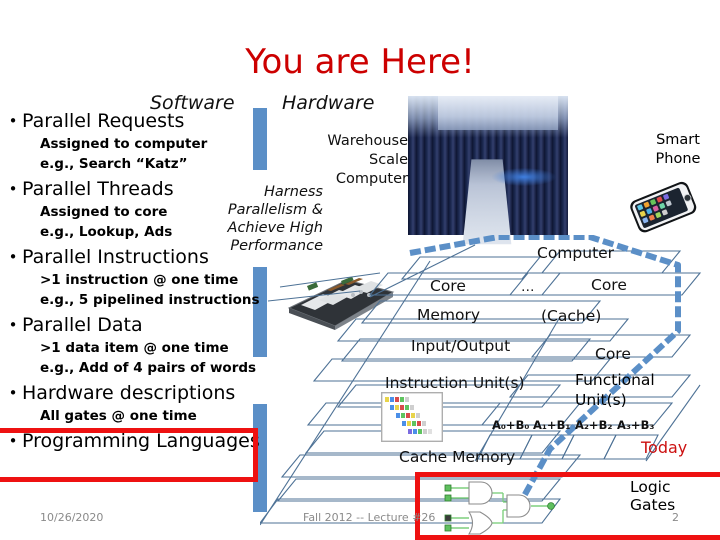  What do you see at coordinates (678, 140) in the screenshot?
I see `smart-phone-label-line-1: Smart` at bounding box center [678, 140].